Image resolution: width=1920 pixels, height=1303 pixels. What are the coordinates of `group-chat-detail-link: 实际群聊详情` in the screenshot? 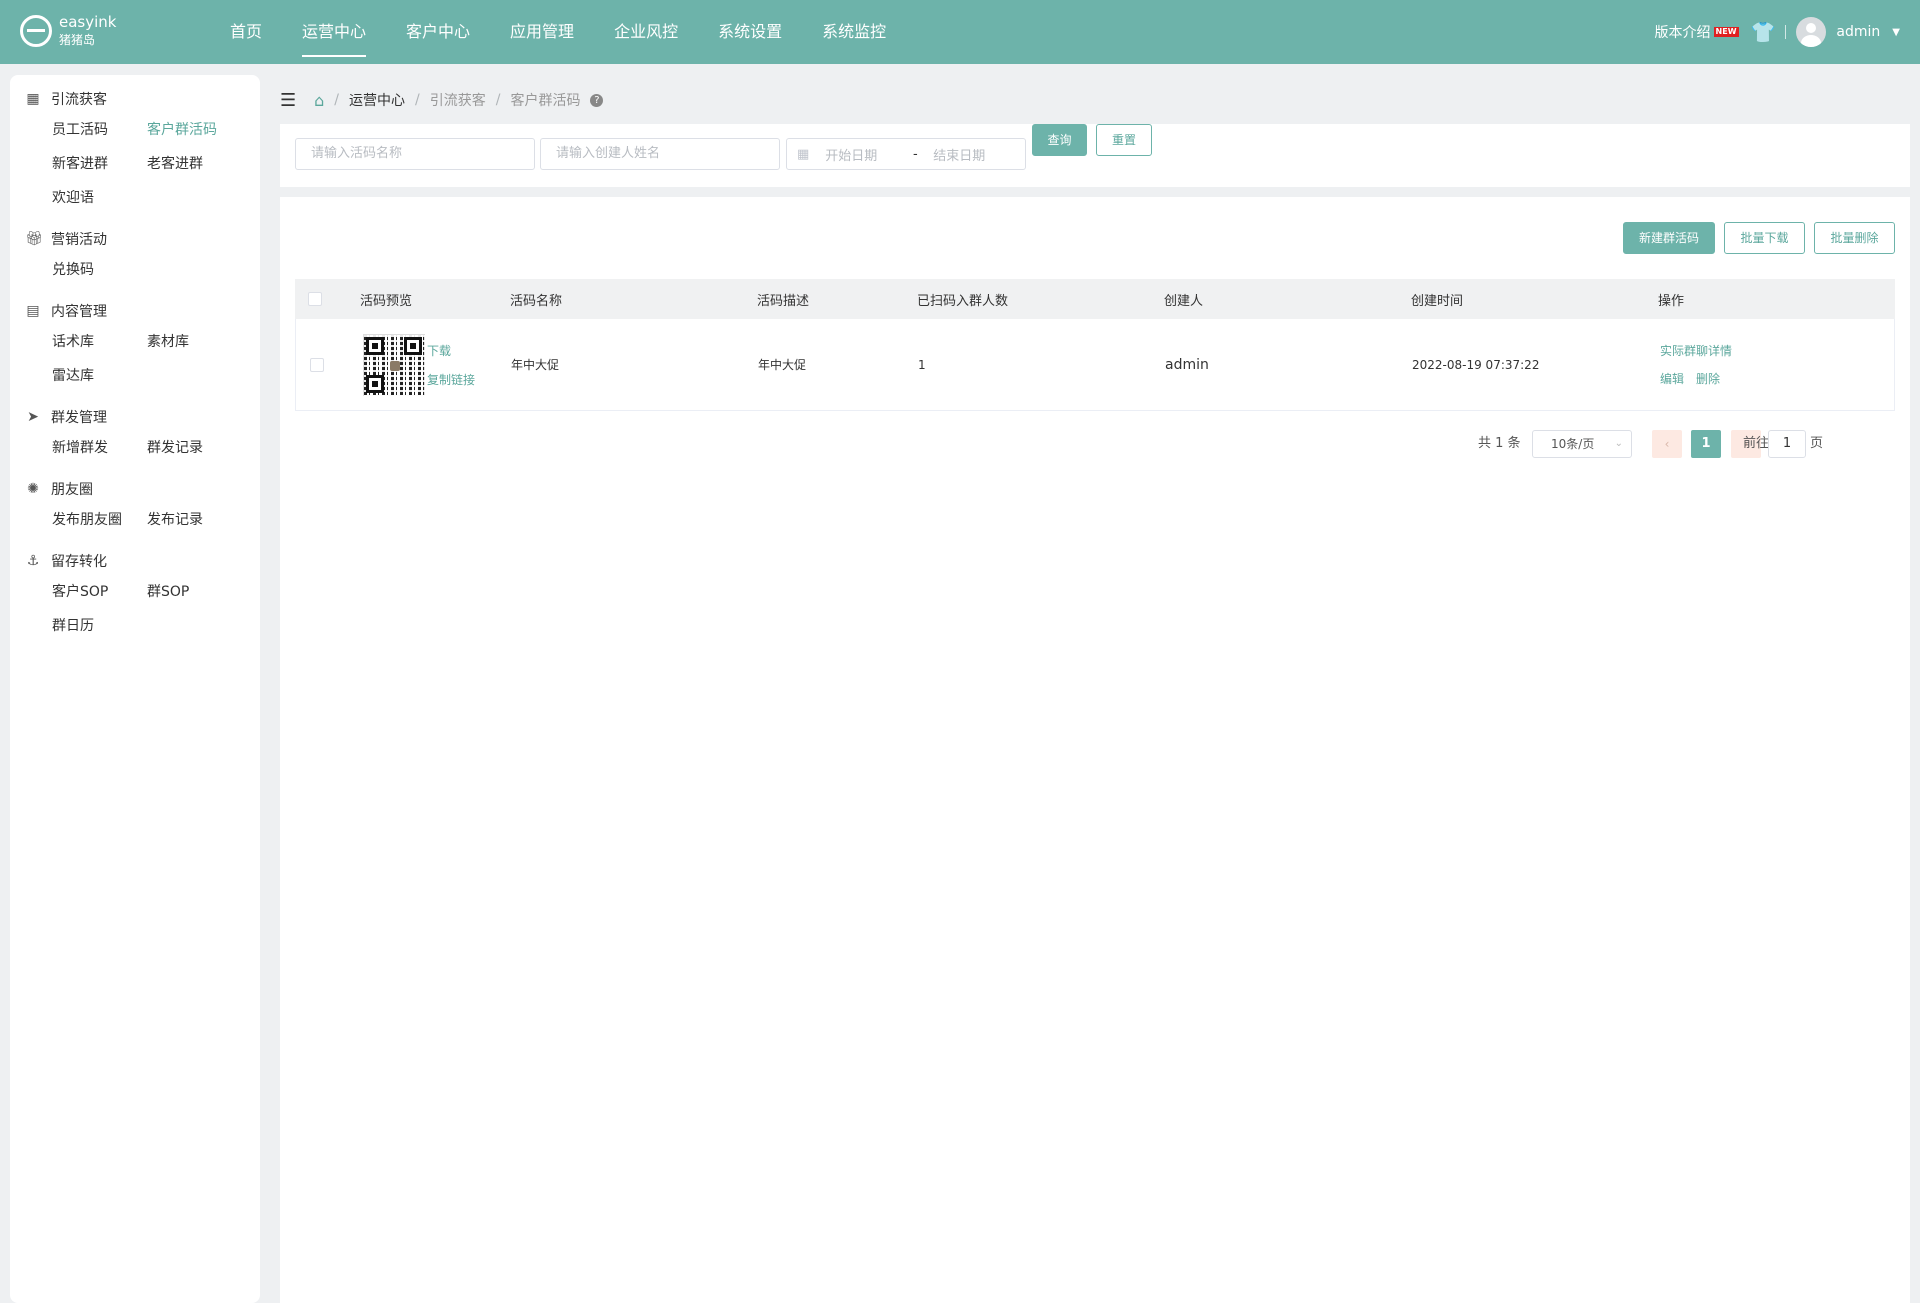 It's located at (1696, 350).